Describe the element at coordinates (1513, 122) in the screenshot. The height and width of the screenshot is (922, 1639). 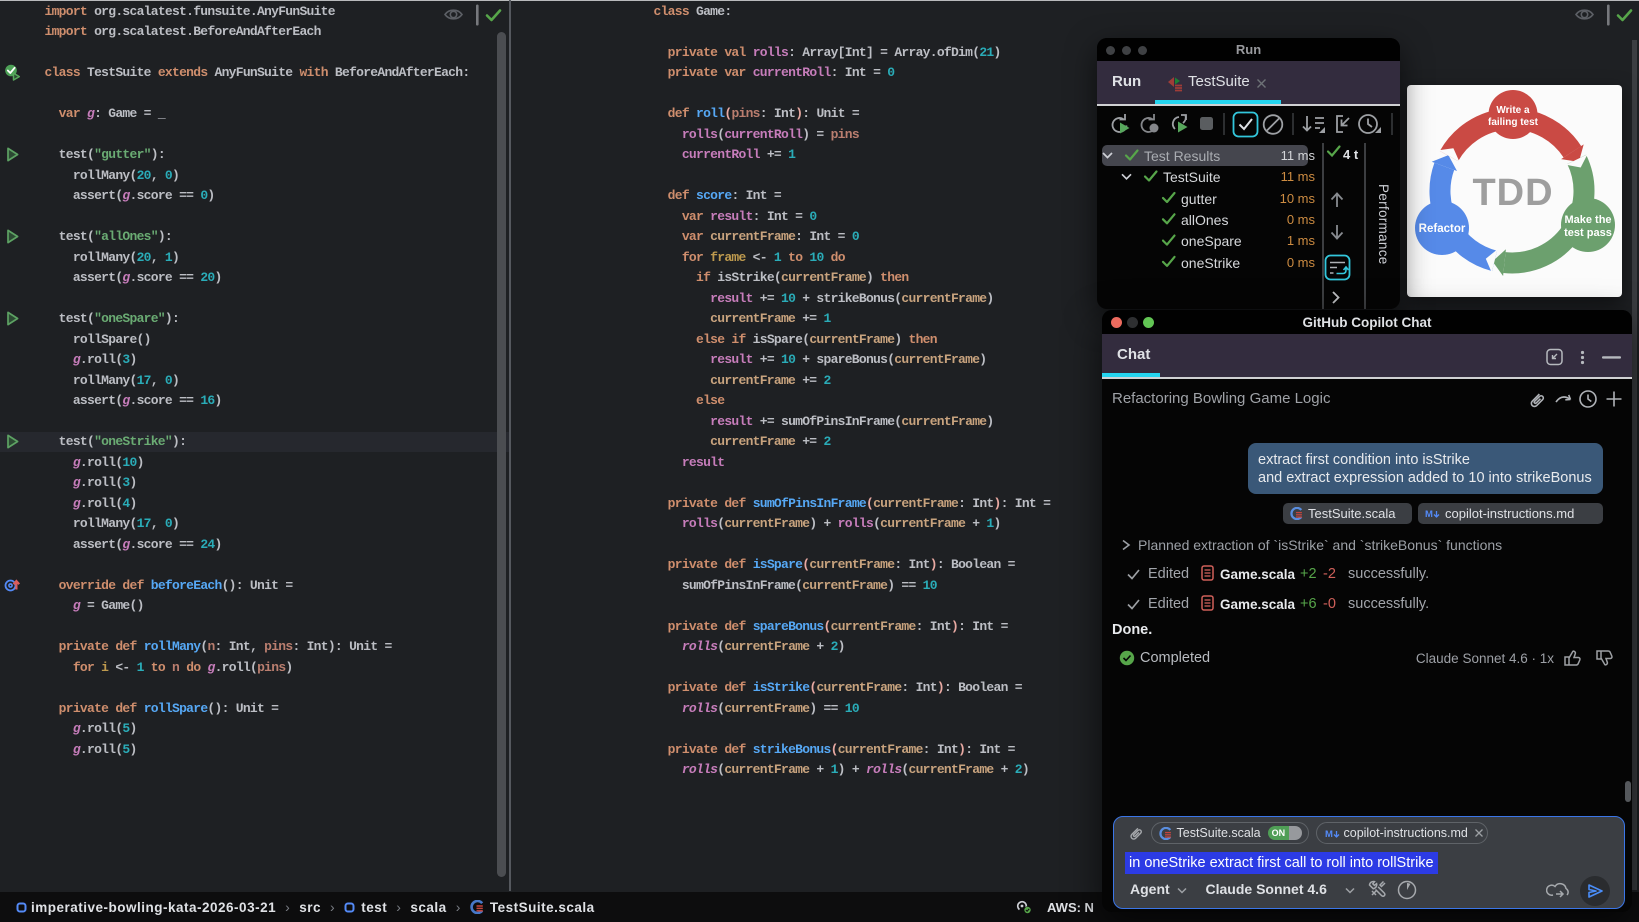
I see `svg-text: failing test` at that location.